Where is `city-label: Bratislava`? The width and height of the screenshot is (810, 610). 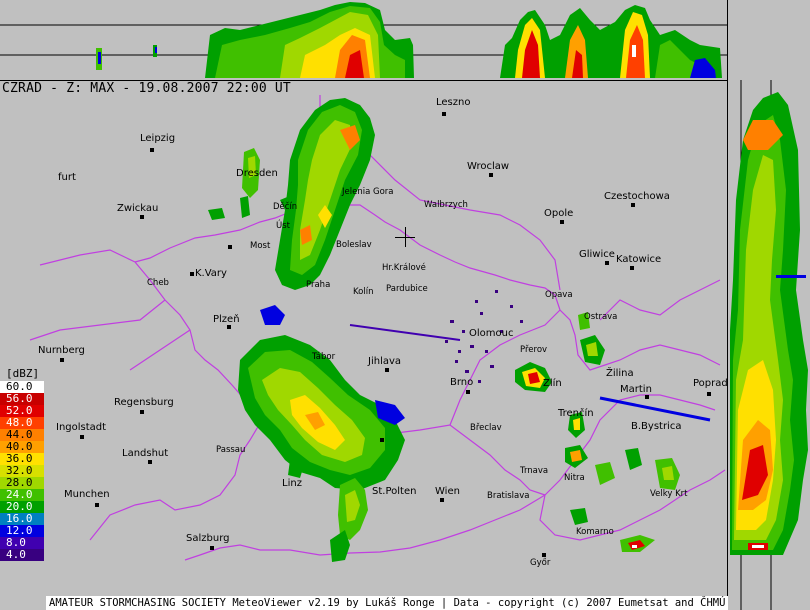
city-label: Bratislava is located at coordinates (508, 496).